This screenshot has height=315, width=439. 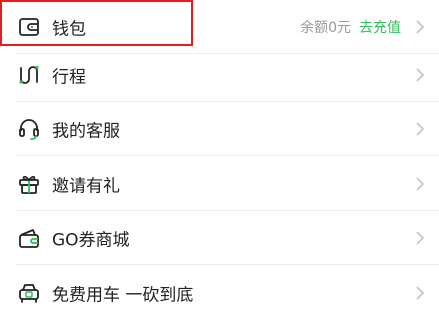 What do you see at coordinates (29, 184) in the screenshot?
I see `gift-icon` at bounding box center [29, 184].